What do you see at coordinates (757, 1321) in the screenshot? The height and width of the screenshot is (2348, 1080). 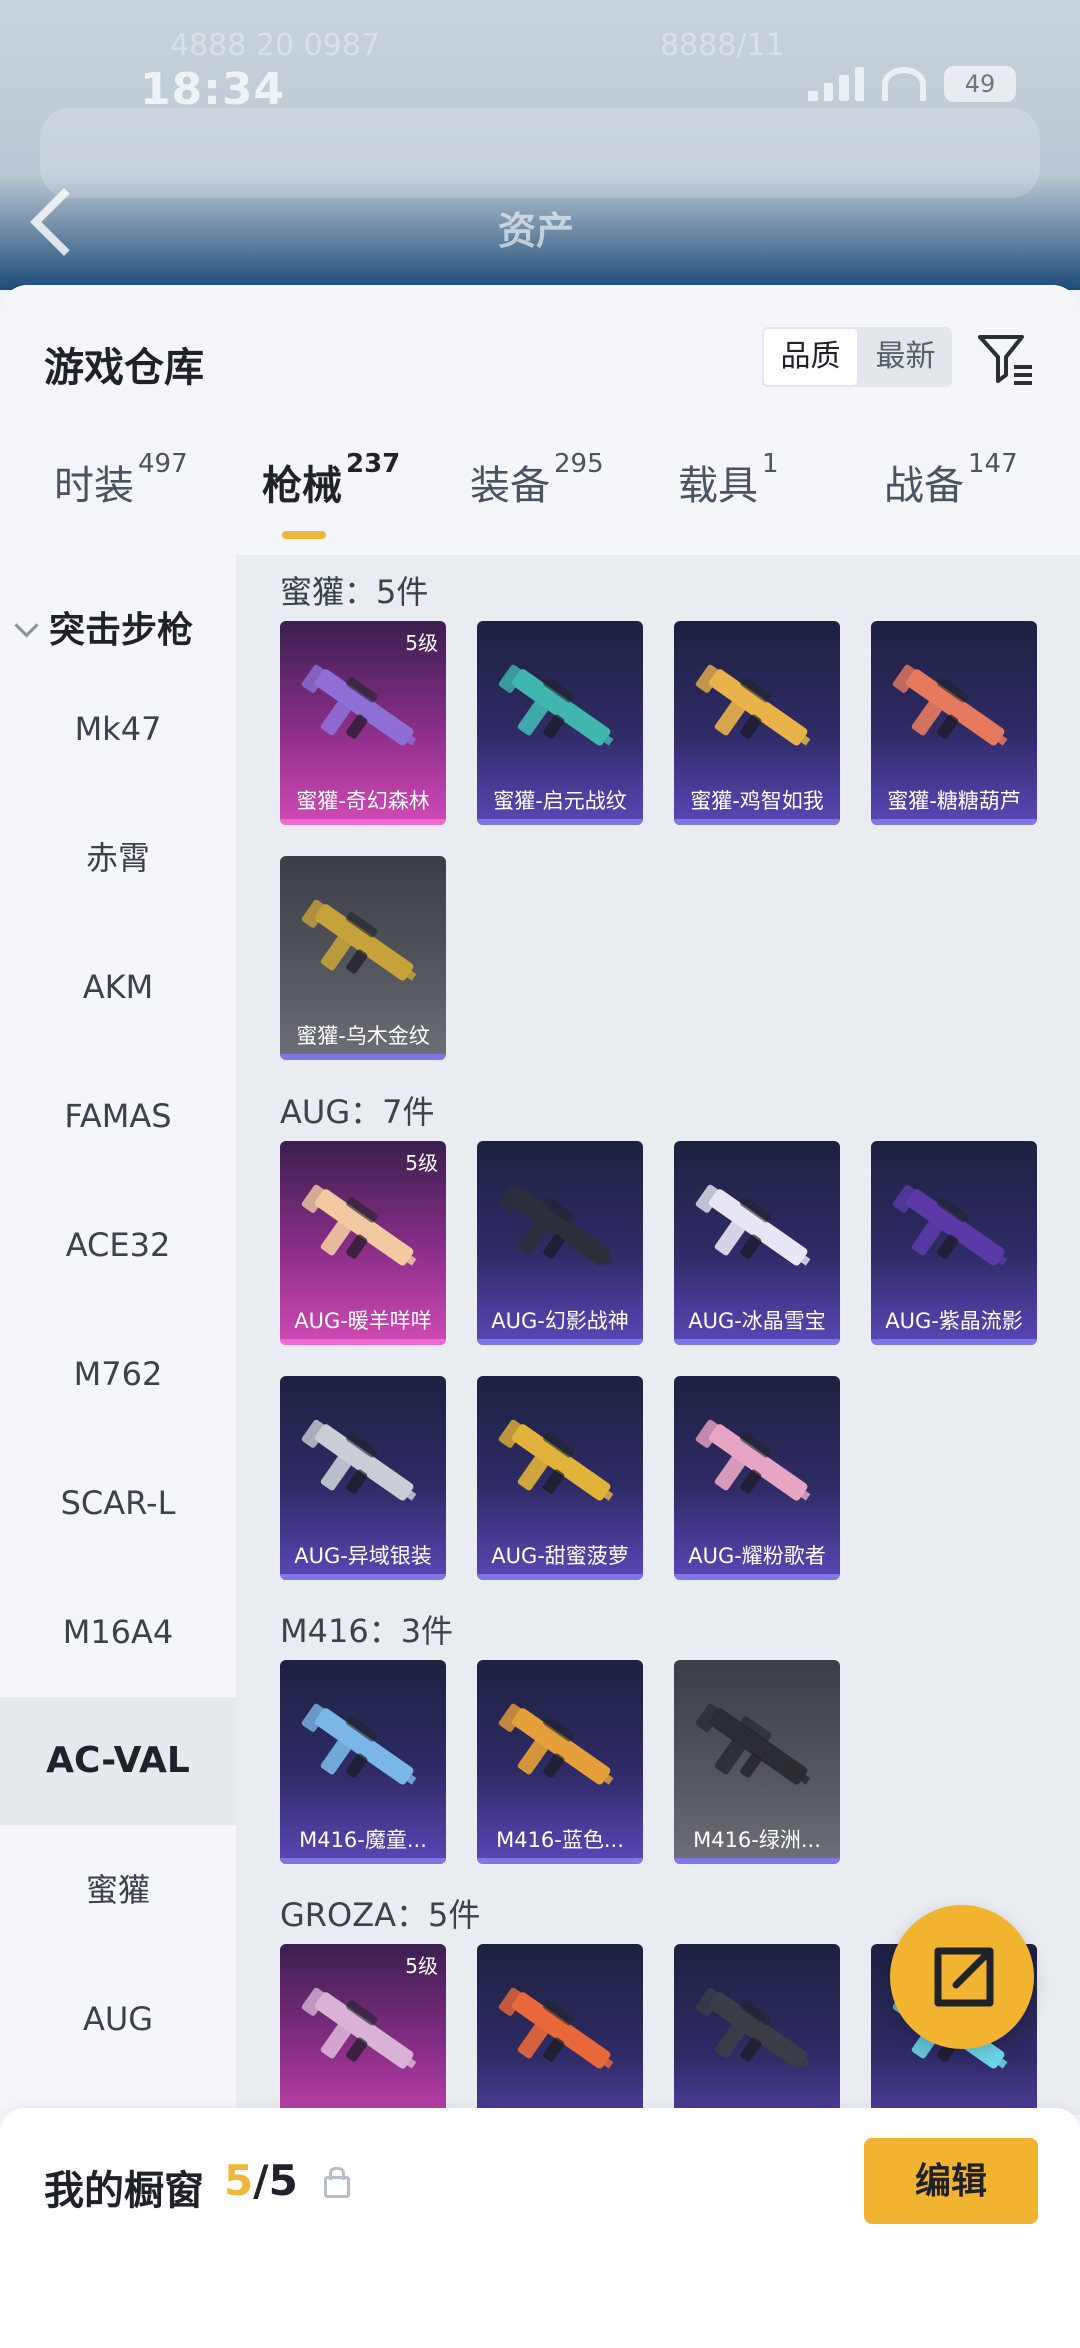 I see `skin-name: AUG-冰晶雪宝` at bounding box center [757, 1321].